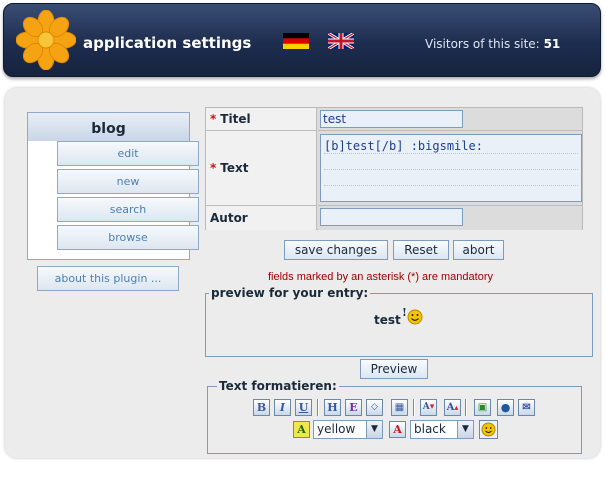 This screenshot has width=606, height=480. What do you see at coordinates (128, 153) in the screenshot?
I see `menu-item-edit: edit` at bounding box center [128, 153].